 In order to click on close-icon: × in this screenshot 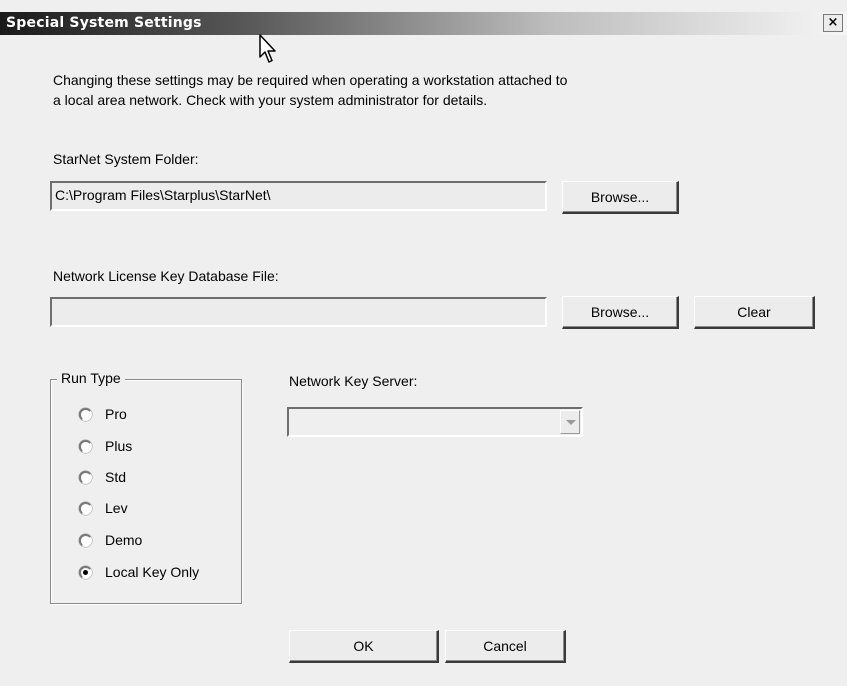, I will do `click(833, 22)`.